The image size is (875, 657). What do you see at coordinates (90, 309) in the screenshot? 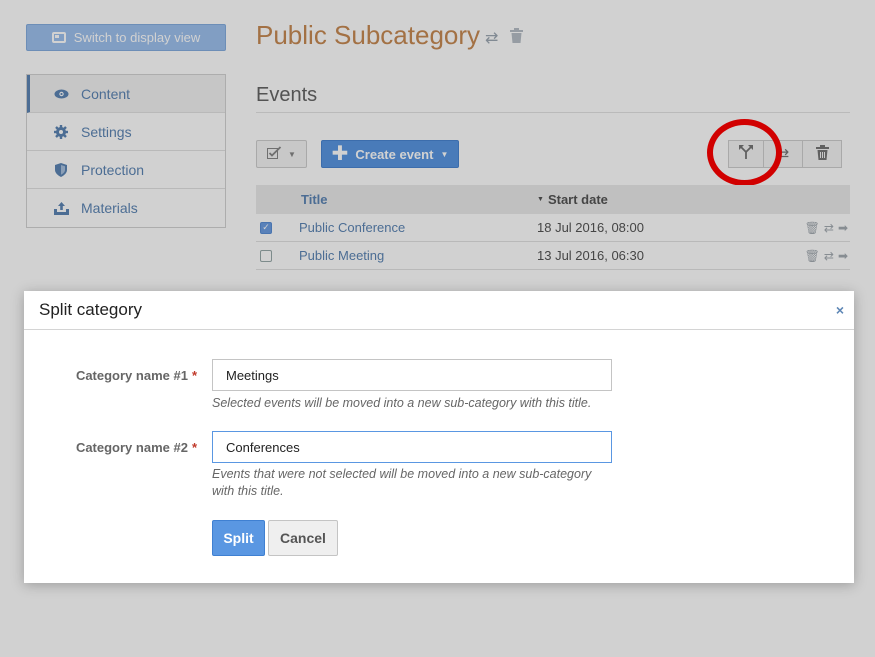
I see `dialog-title: Split category` at bounding box center [90, 309].